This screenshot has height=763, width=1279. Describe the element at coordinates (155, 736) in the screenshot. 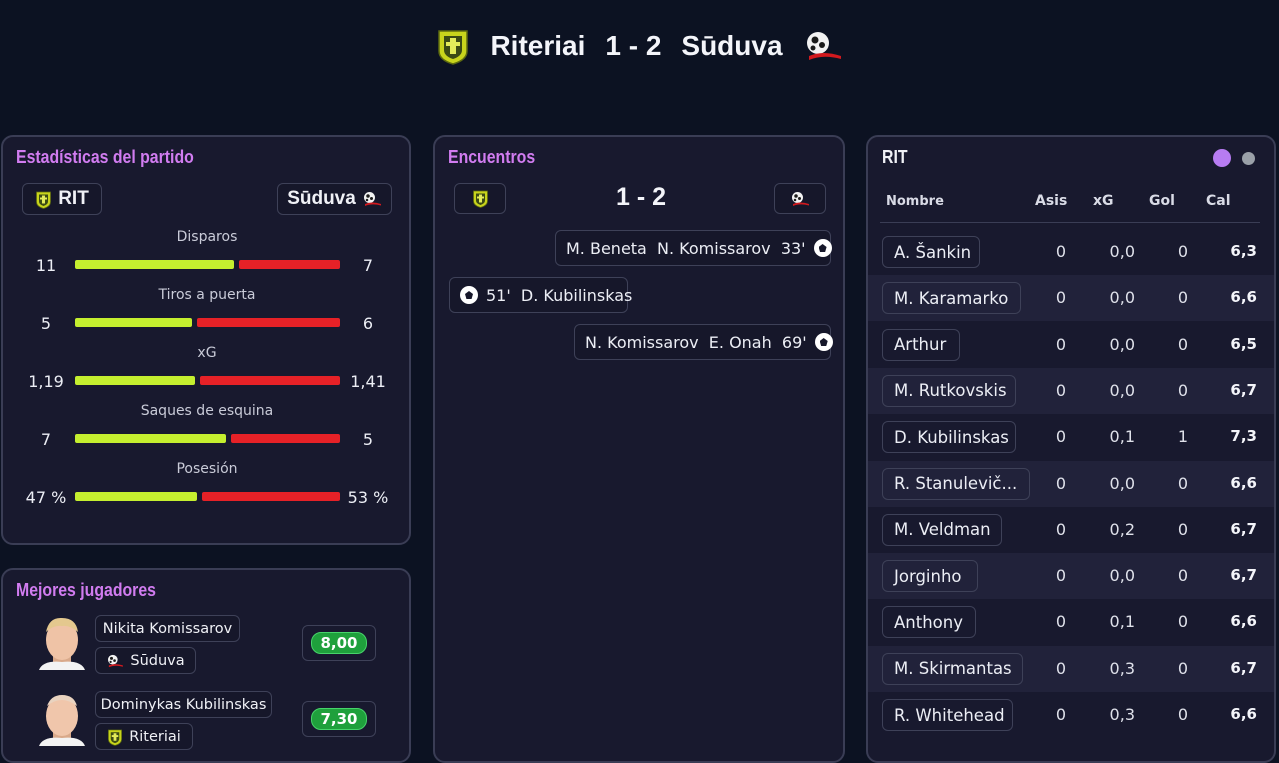

I see `player-team: Riteriai` at that location.